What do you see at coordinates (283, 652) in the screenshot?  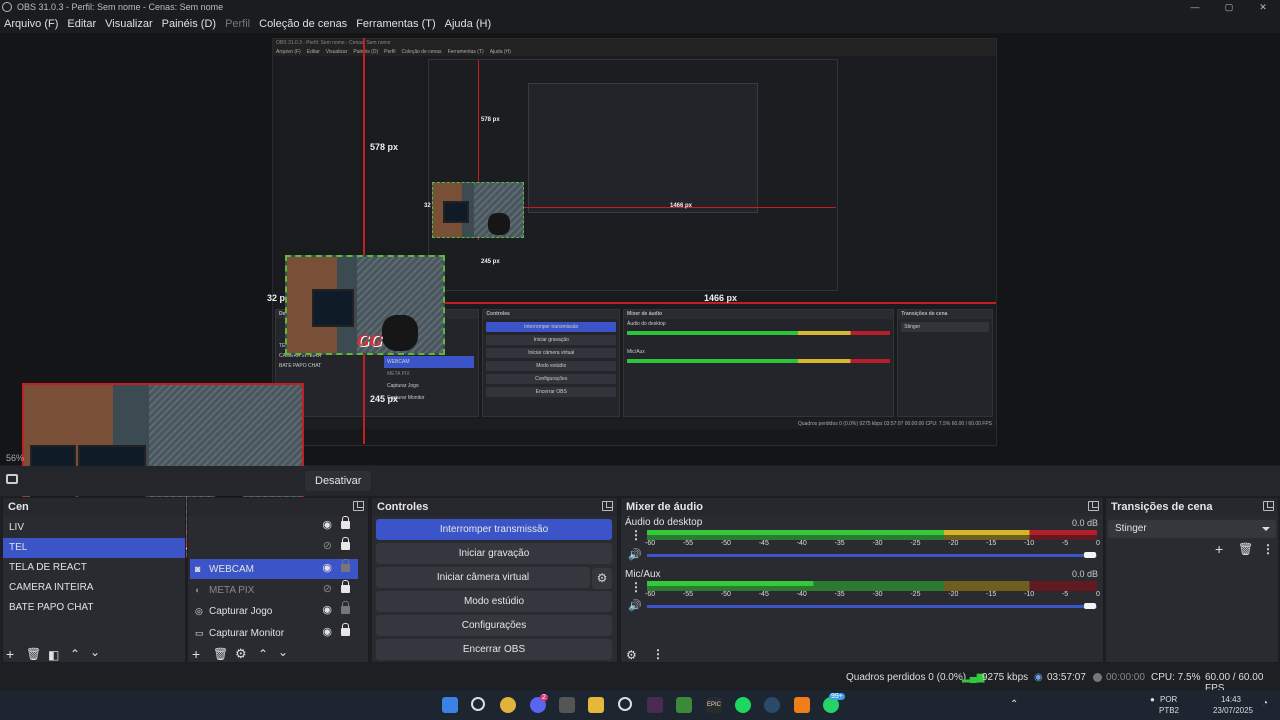 I see `move-source-down-button: ⌄` at bounding box center [283, 652].